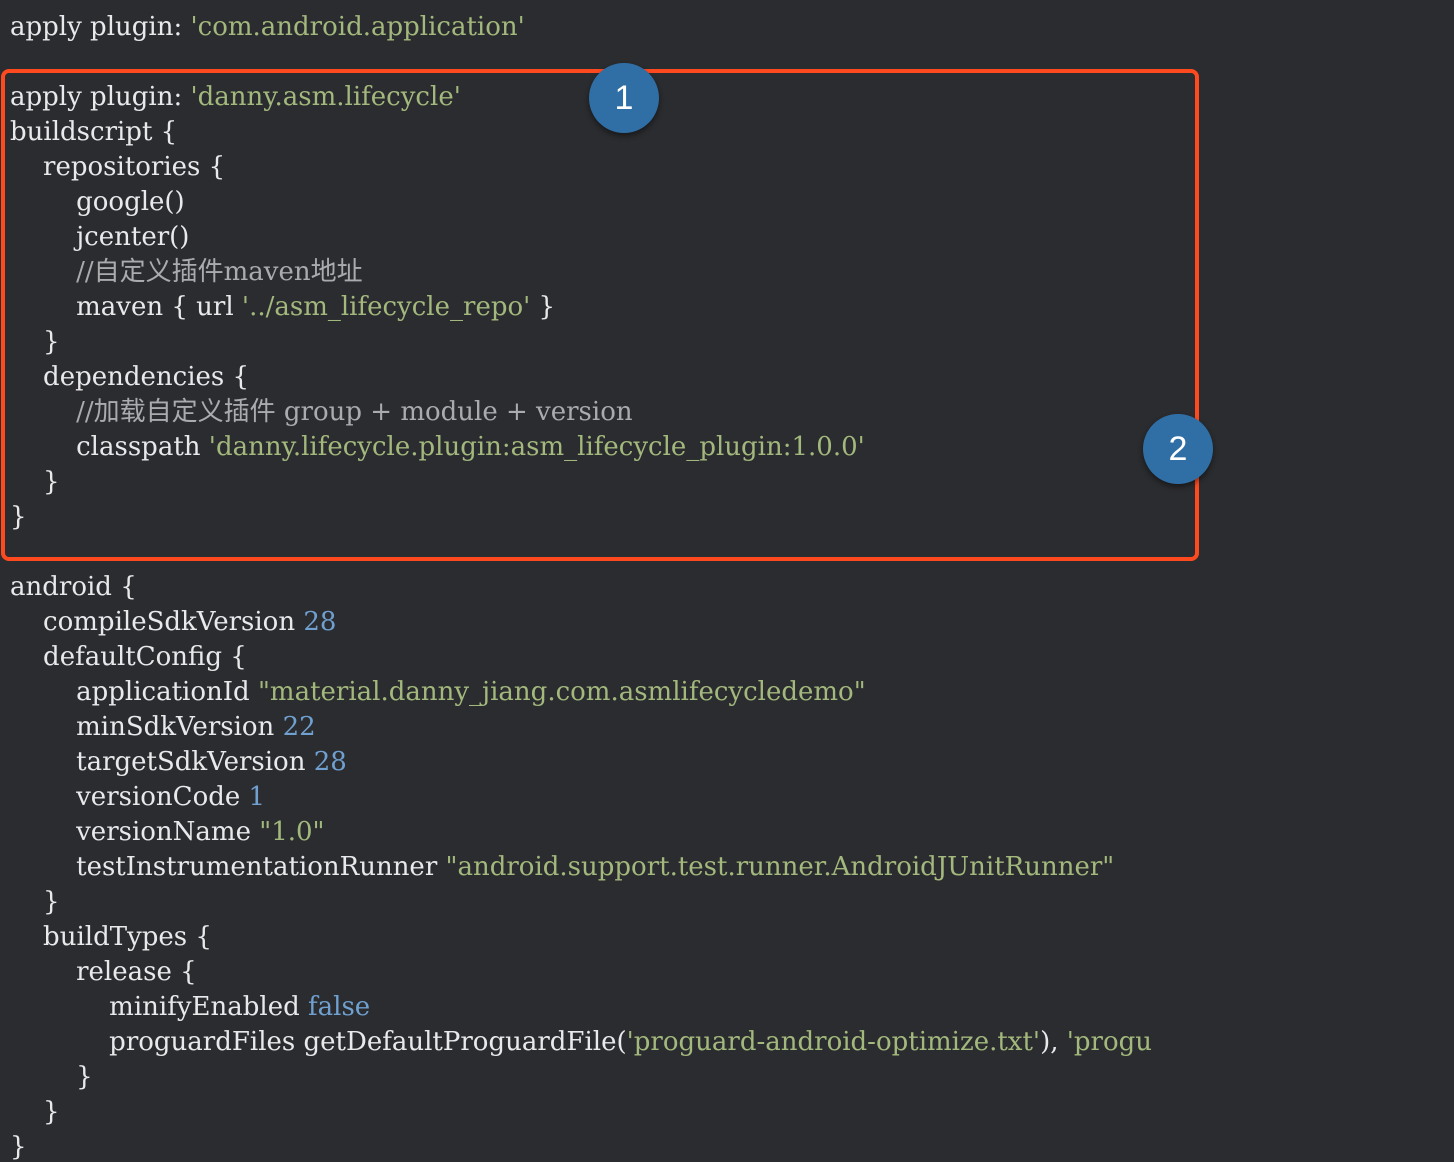 The height and width of the screenshot is (1162, 1454). What do you see at coordinates (581, 727) in the screenshot?
I see `code-line: minSdkVersion 22` at bounding box center [581, 727].